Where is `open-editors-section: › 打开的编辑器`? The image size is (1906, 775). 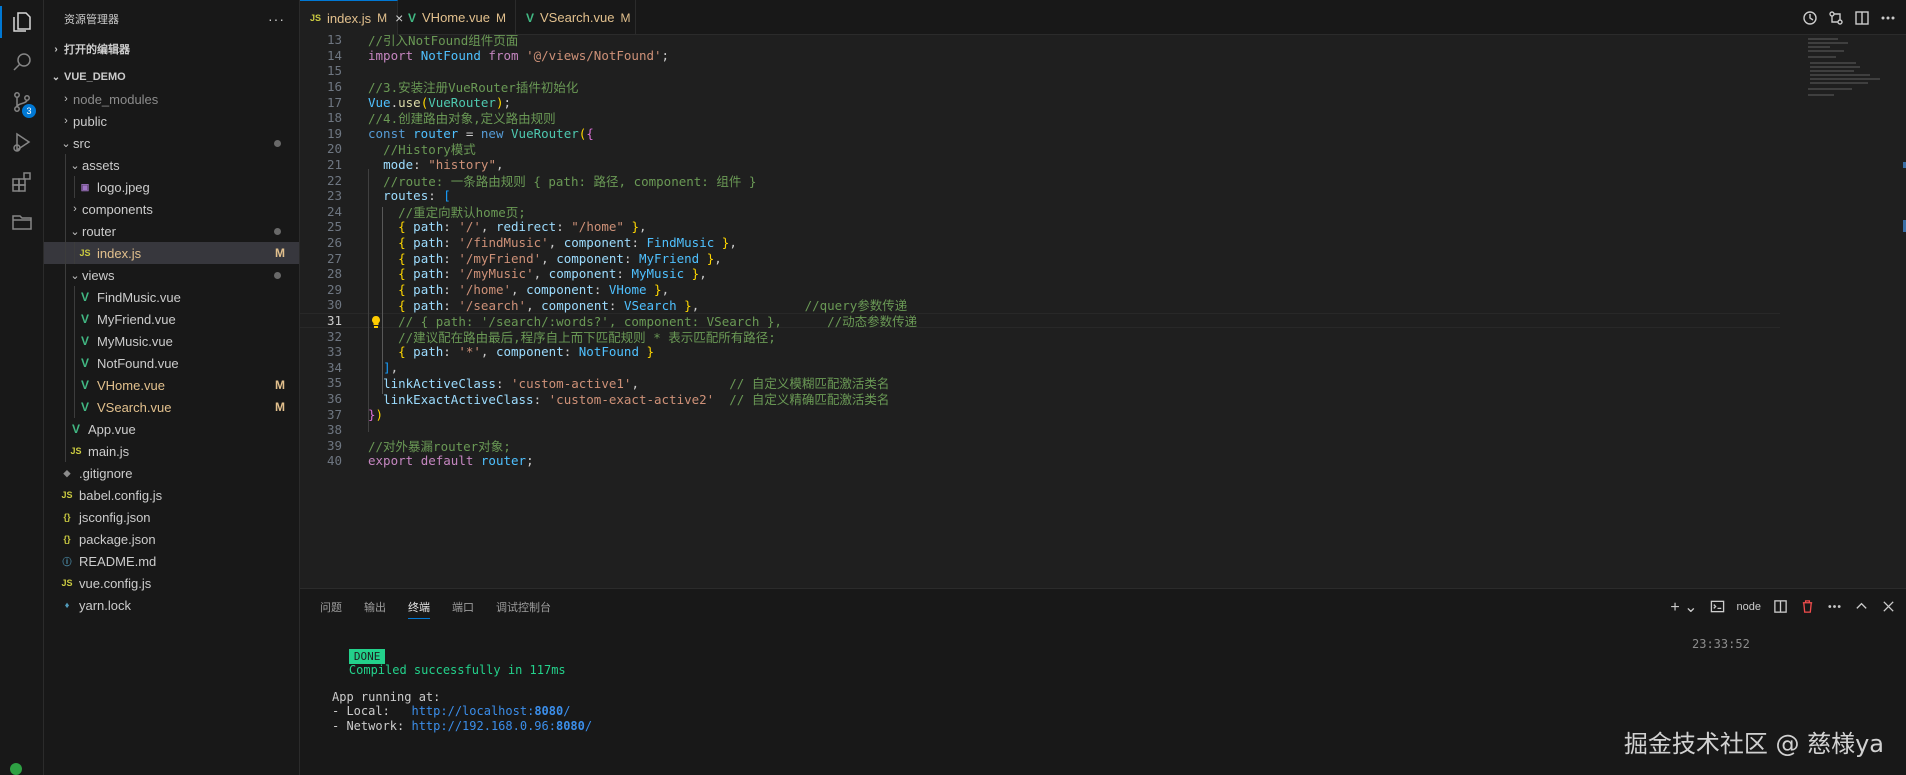
open-editors-section: › 打开的编辑器 is located at coordinates (171, 49).